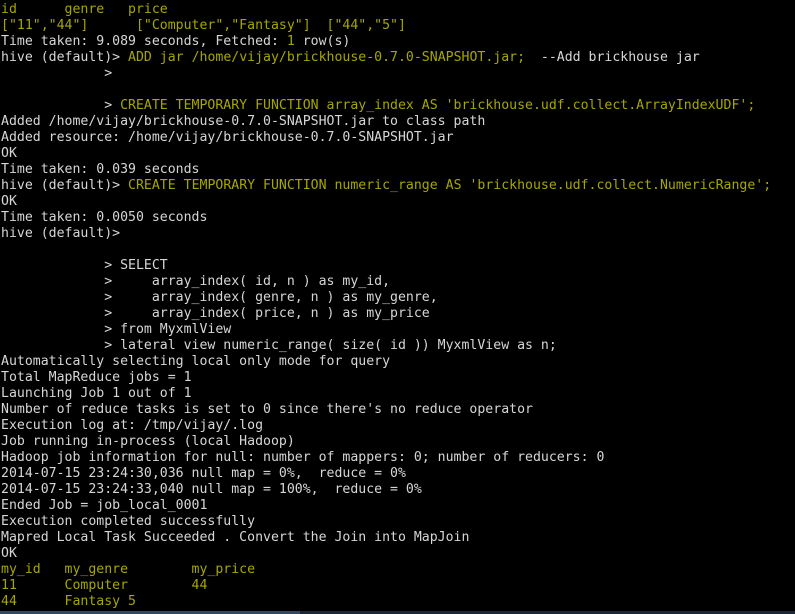 The height and width of the screenshot is (614, 795). What do you see at coordinates (397, 266) in the screenshot?
I see `terminal-line: > SELECT` at bounding box center [397, 266].